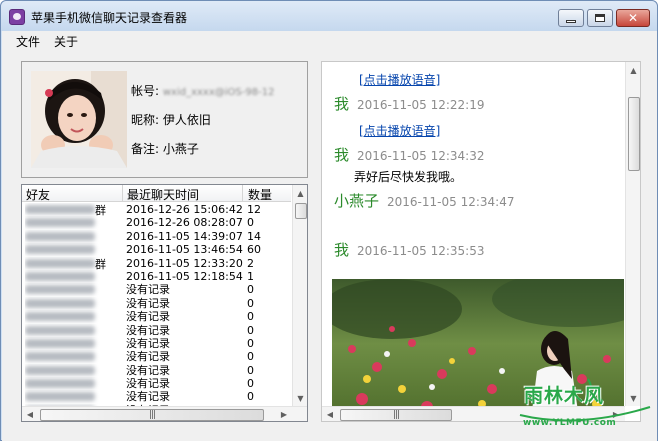  What do you see at coordinates (564, 396) in the screenshot?
I see `watermark-name: 雨林木风` at bounding box center [564, 396].